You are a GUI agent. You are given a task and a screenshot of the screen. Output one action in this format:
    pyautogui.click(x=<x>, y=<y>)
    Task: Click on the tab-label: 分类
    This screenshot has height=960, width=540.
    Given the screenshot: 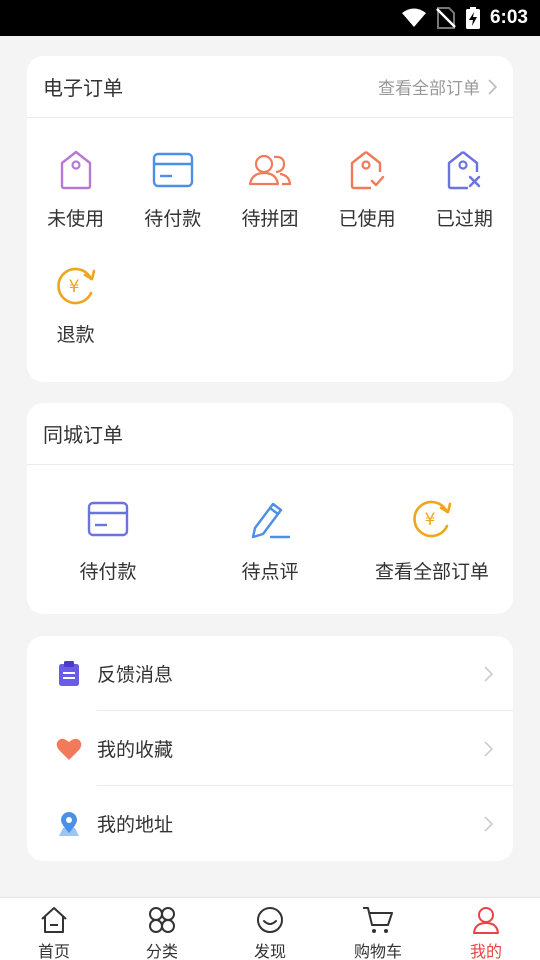 What is the action you would take?
    pyautogui.click(x=161, y=951)
    